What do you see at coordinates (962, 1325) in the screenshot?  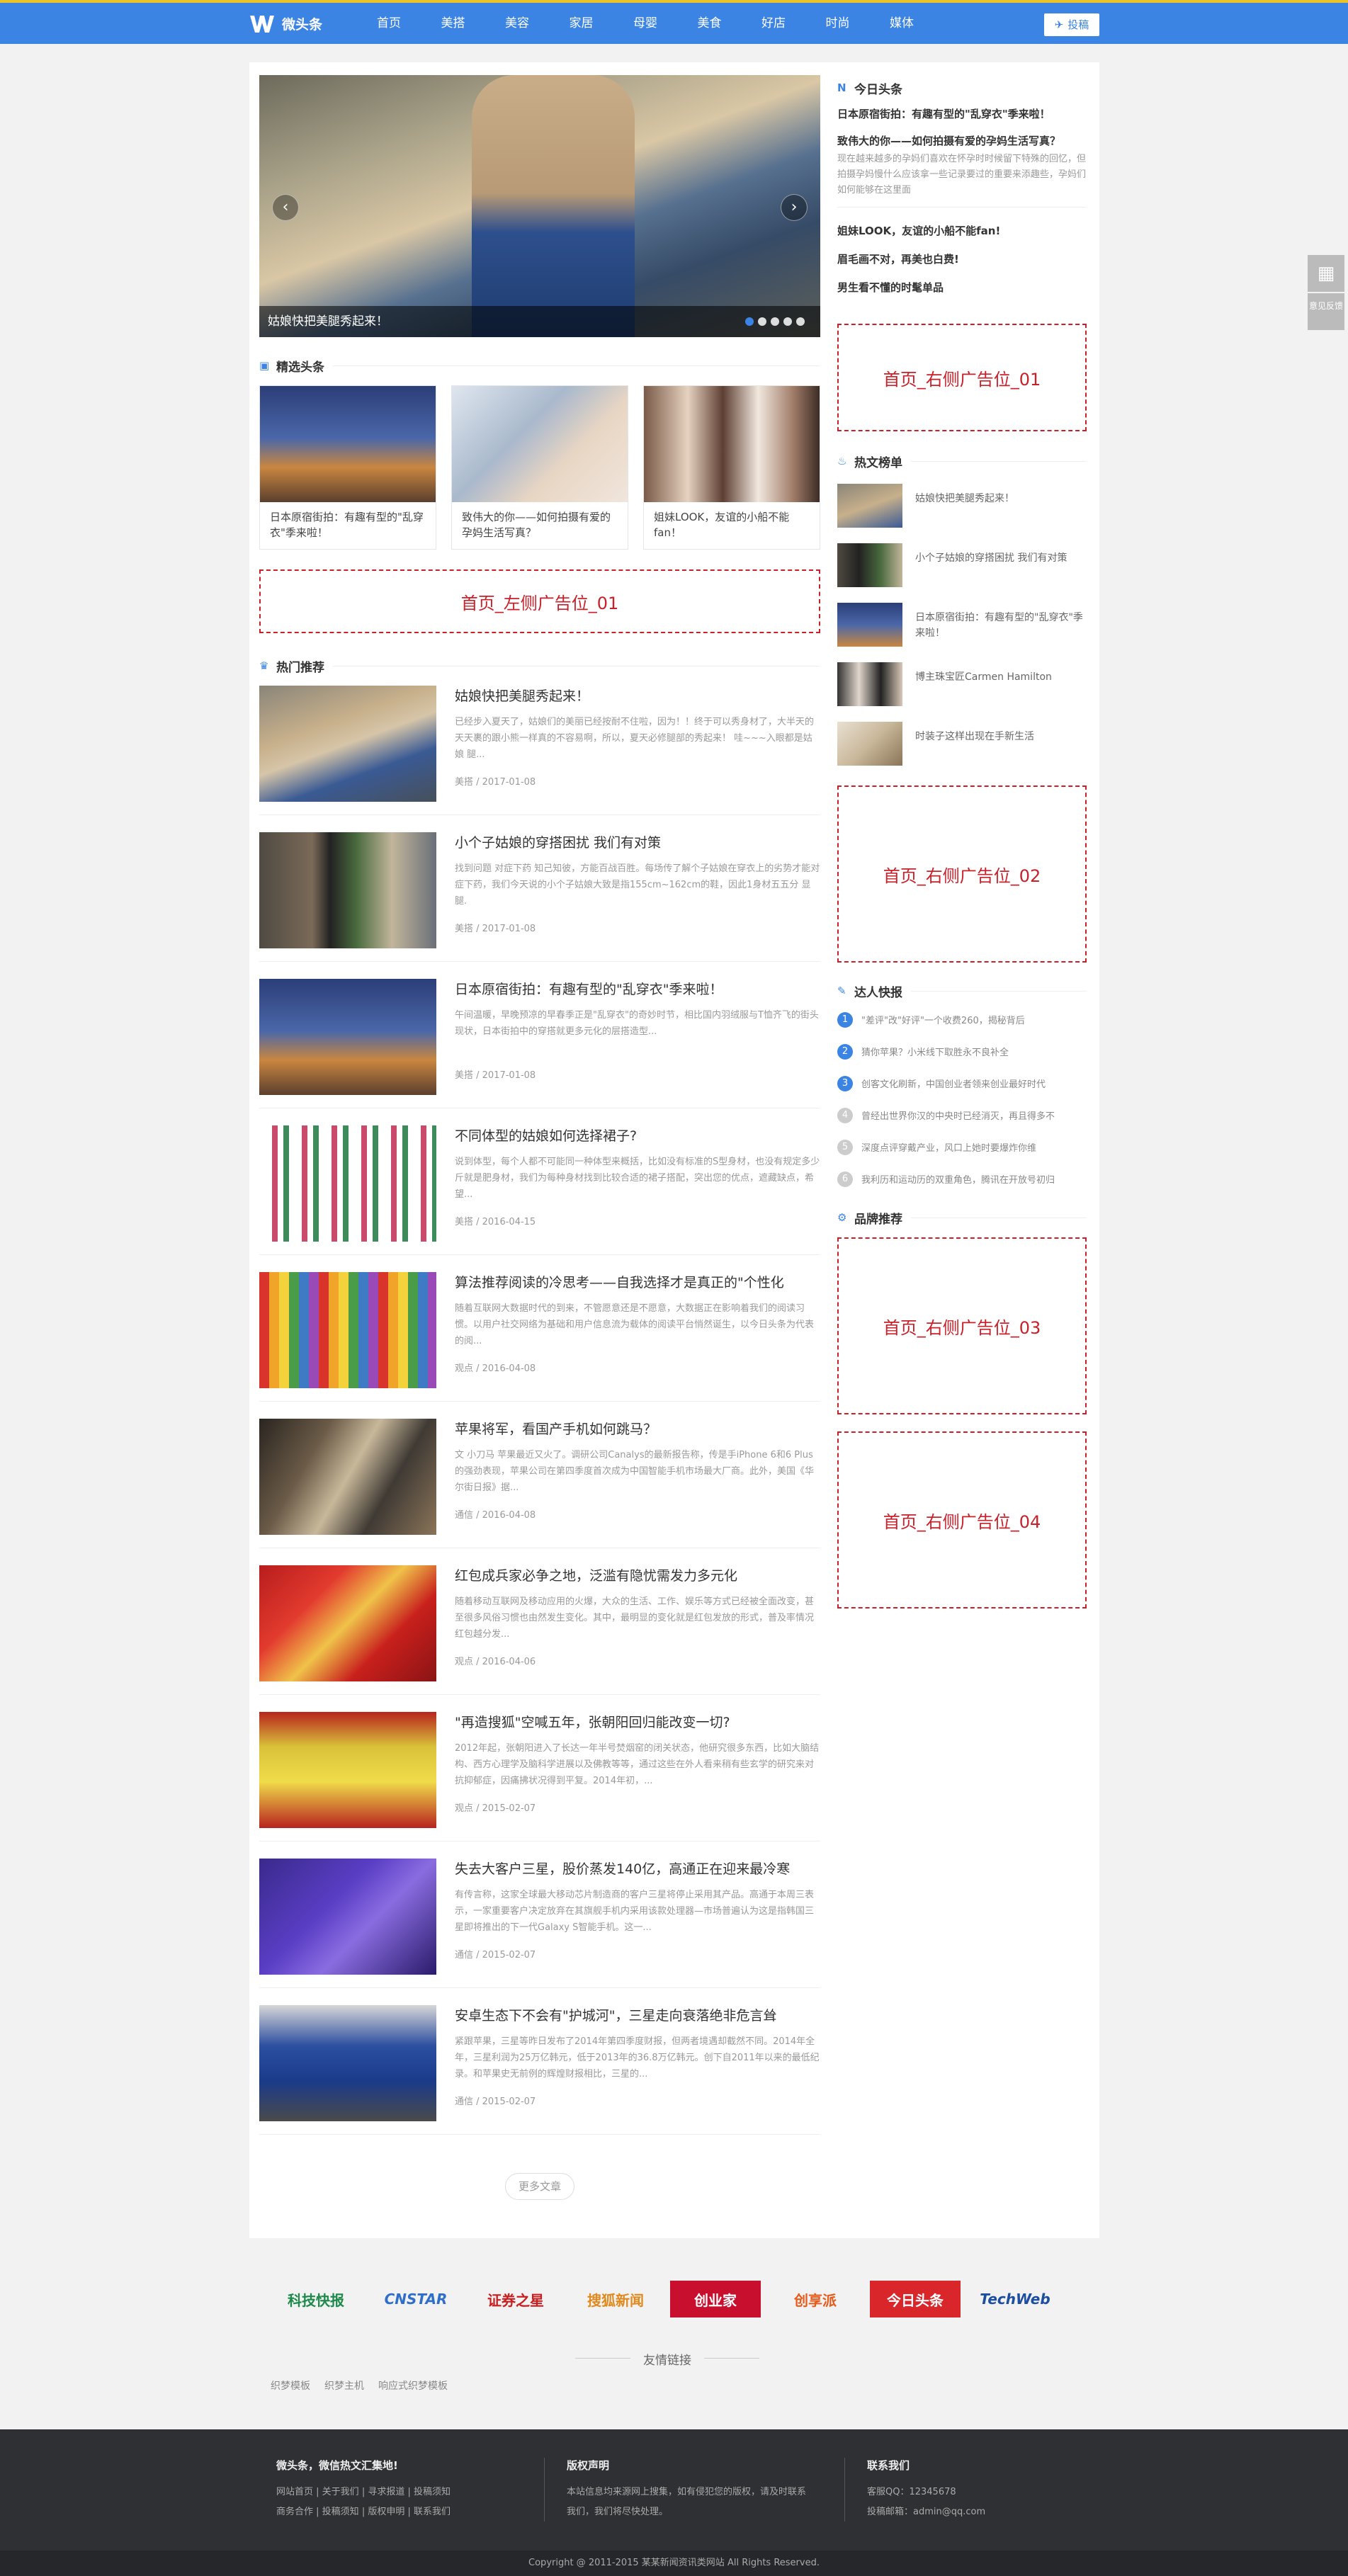 I see `right-ad-slot-3: 首页_右侧广告位_03` at bounding box center [962, 1325].